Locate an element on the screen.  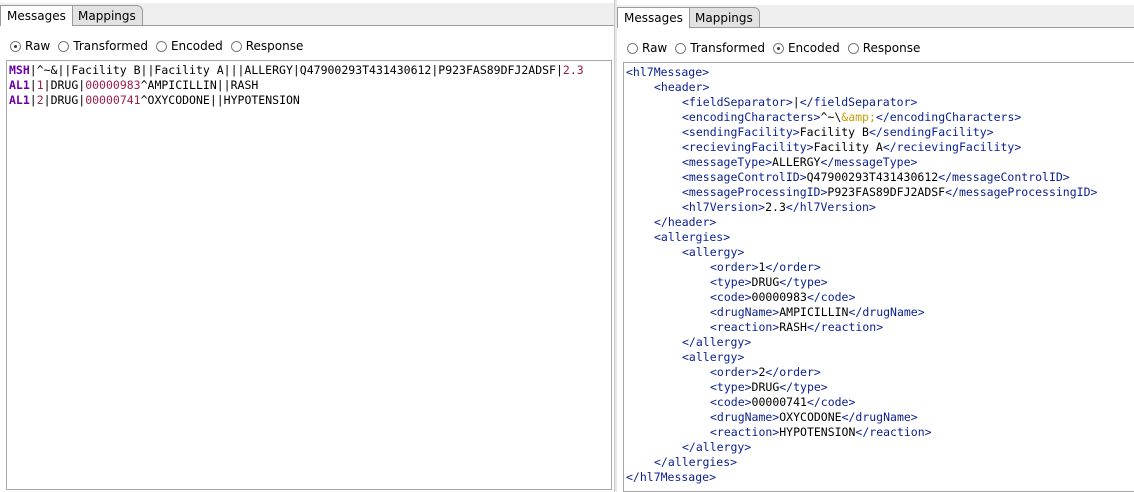
xml-value: Facility A is located at coordinates (848, 147).